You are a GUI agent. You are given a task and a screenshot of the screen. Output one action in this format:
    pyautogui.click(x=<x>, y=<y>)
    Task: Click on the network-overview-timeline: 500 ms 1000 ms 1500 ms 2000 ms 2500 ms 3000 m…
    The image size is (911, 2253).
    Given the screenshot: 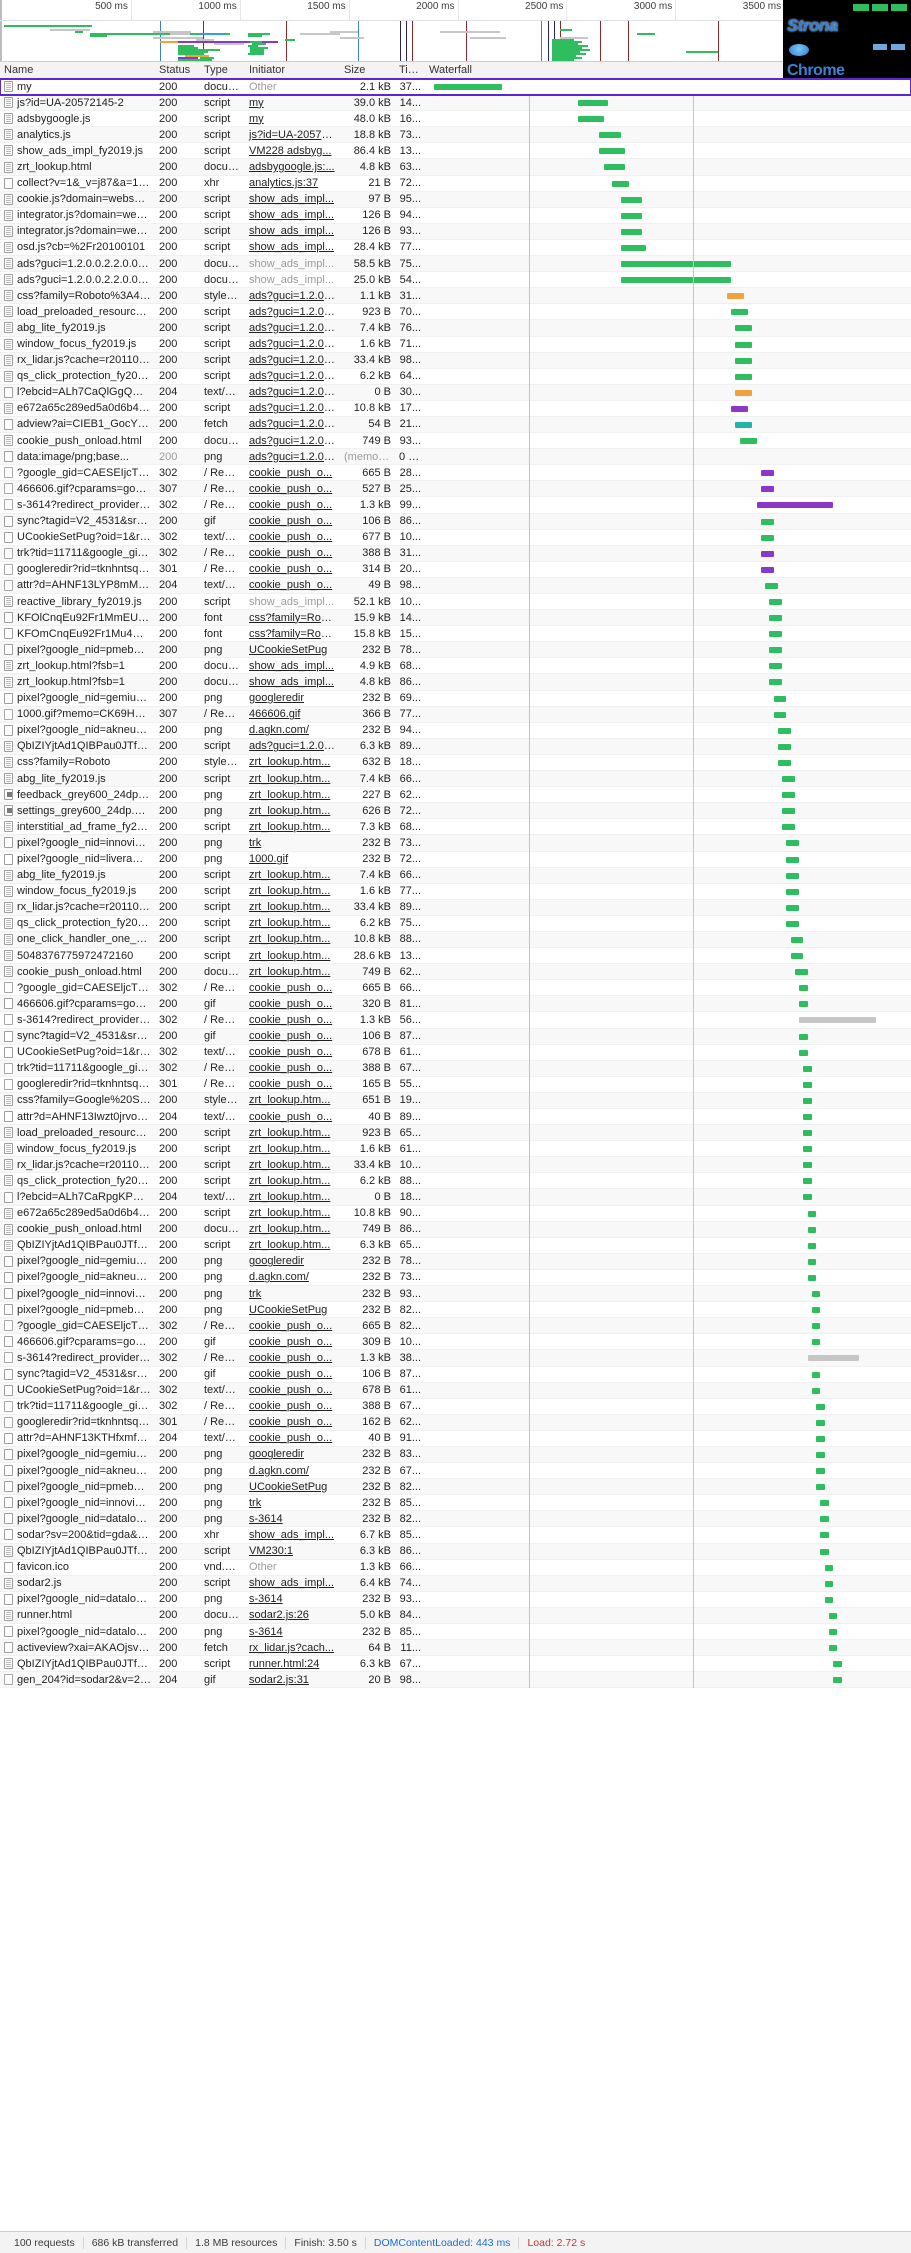 What is the action you would take?
    pyautogui.click(x=455, y=31)
    